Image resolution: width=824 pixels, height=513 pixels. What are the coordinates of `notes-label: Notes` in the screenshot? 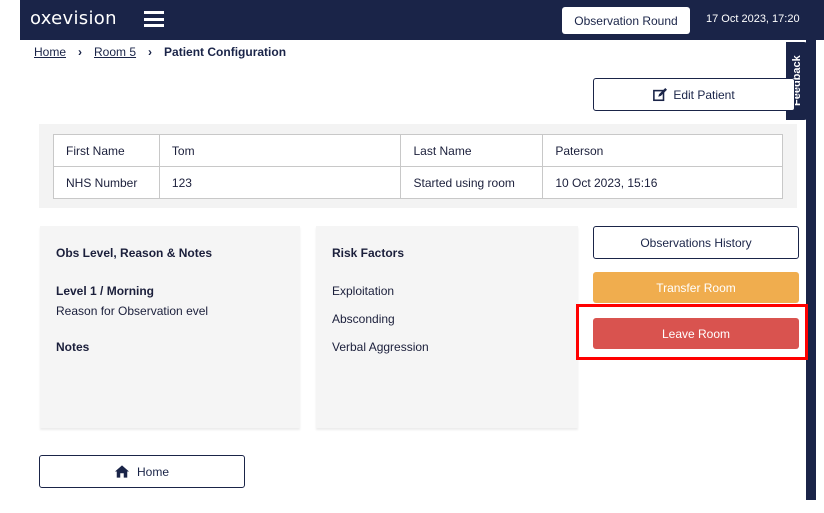 It's located at (73, 347).